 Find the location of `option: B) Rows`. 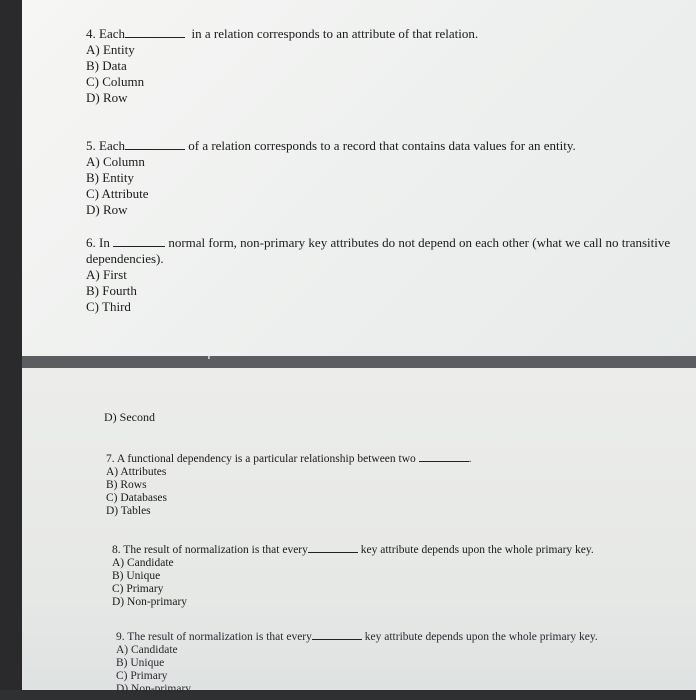

option: B) Rows is located at coordinates (289, 485).